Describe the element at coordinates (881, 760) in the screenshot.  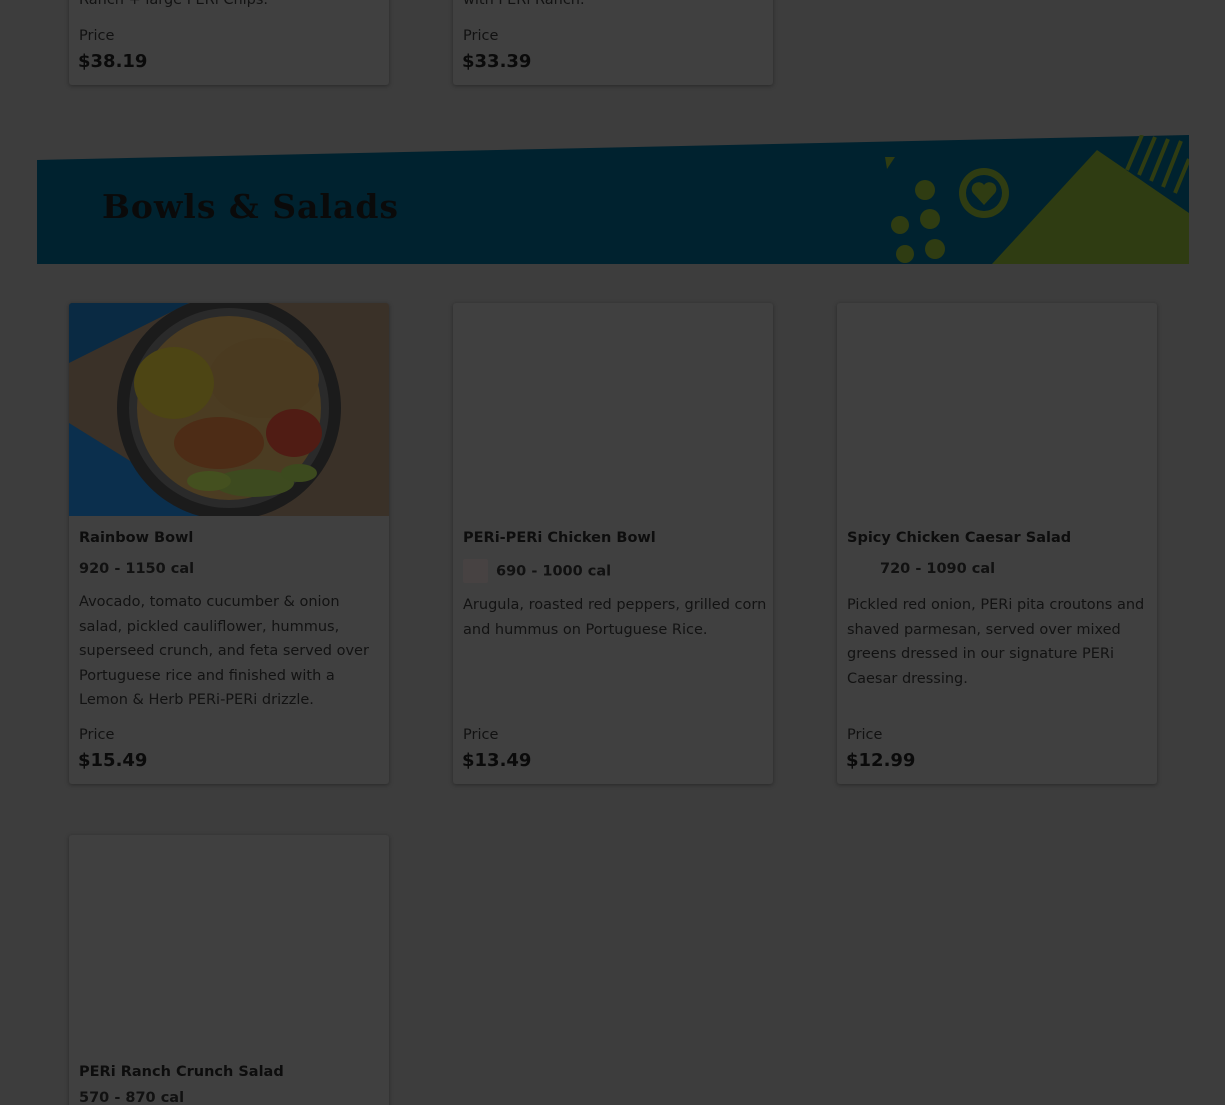
I see `price-value: $12.99` at that location.